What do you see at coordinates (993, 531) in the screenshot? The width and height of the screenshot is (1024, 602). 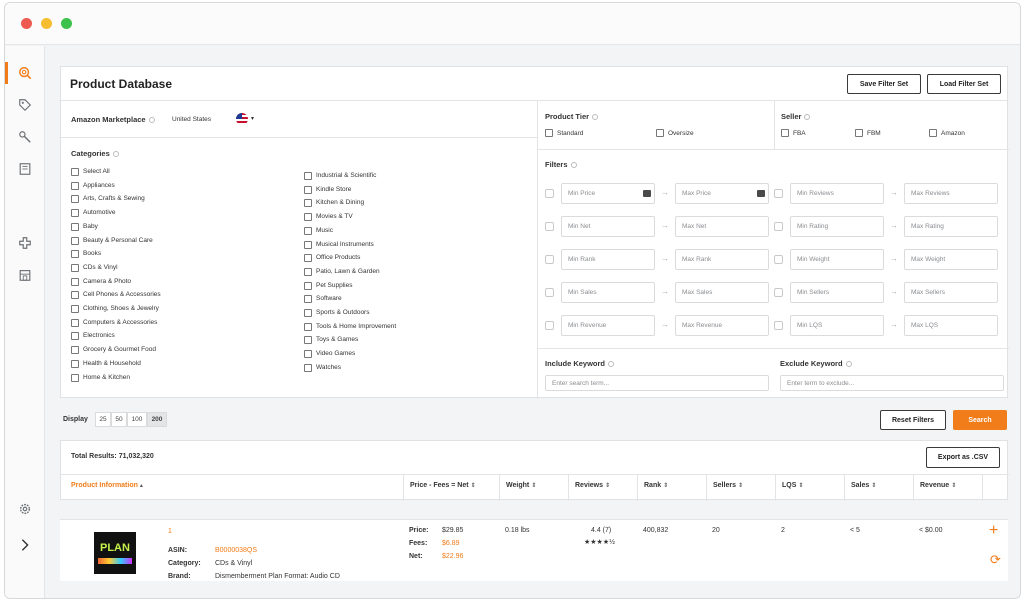 I see `add-product-icon: +` at bounding box center [993, 531].